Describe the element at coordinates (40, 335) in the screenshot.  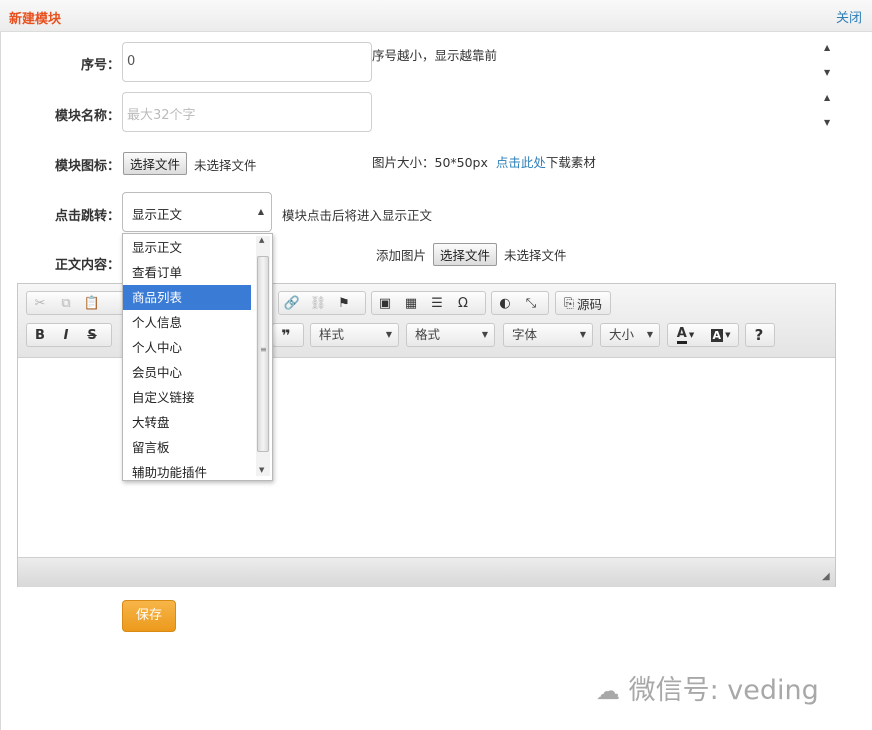
I see `bold-icon: B` at that location.